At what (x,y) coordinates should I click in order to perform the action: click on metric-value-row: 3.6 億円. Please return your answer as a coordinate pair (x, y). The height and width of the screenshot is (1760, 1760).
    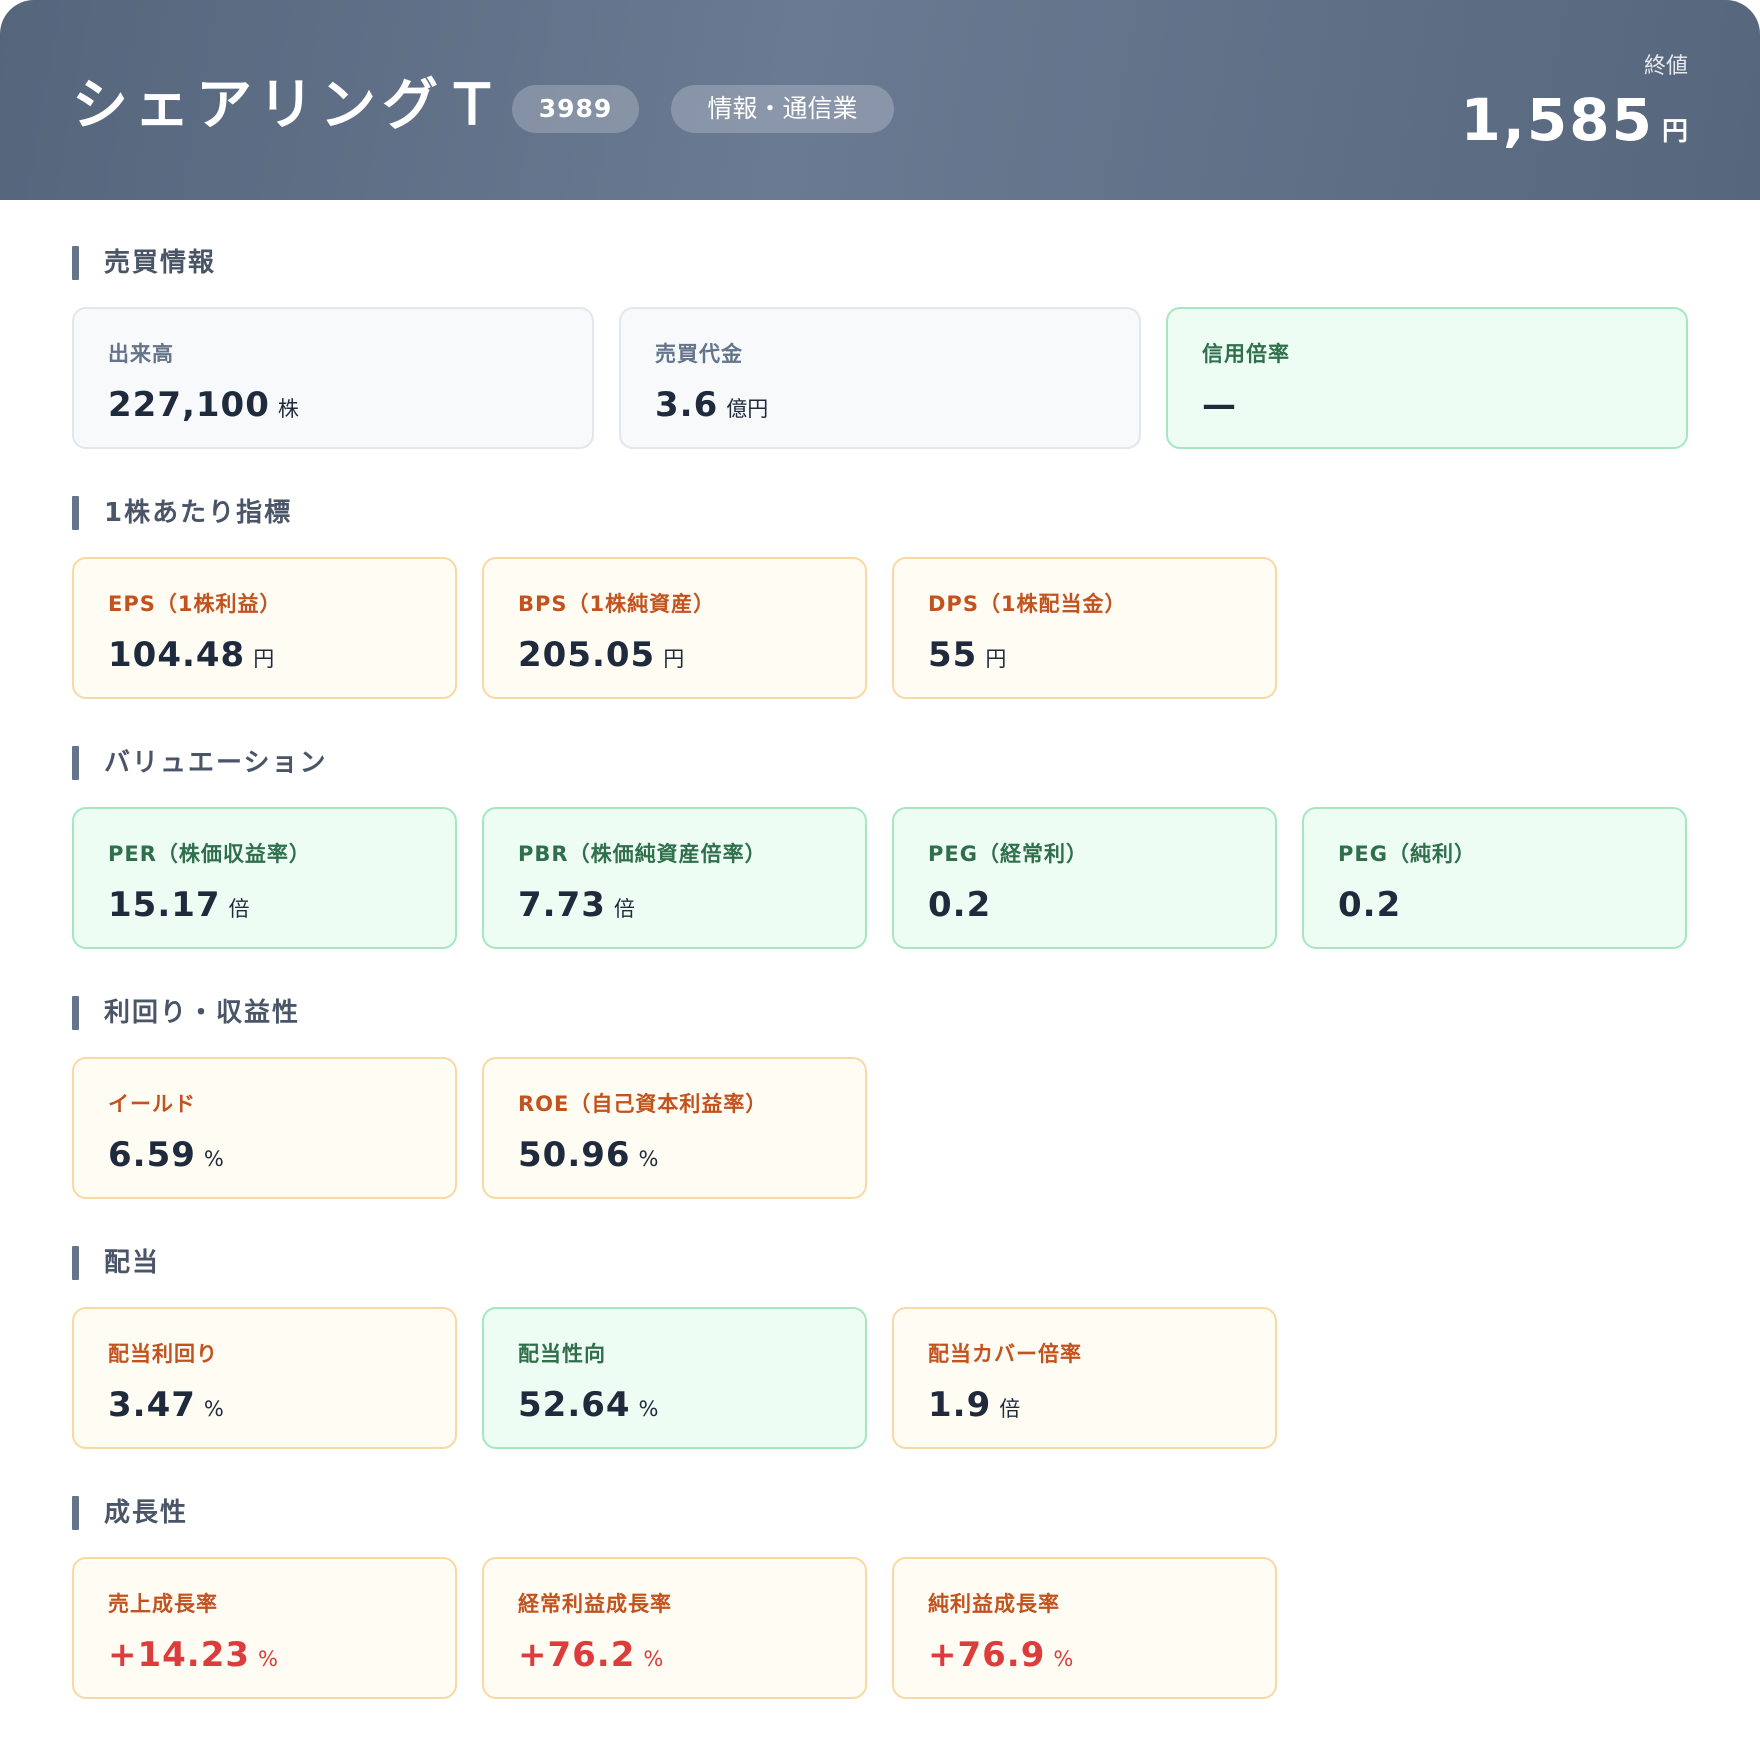
    Looking at the image, I should click on (880, 405).